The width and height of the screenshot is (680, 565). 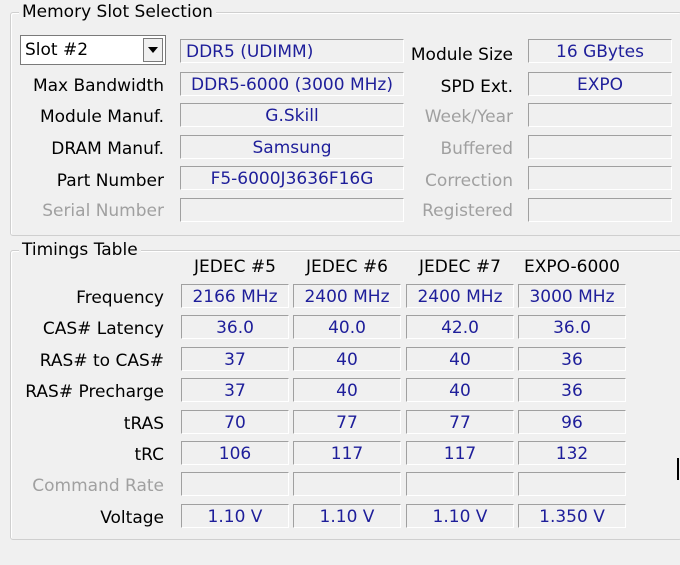 What do you see at coordinates (143, 423) in the screenshot?
I see `timing-label-tras: tRAS` at bounding box center [143, 423].